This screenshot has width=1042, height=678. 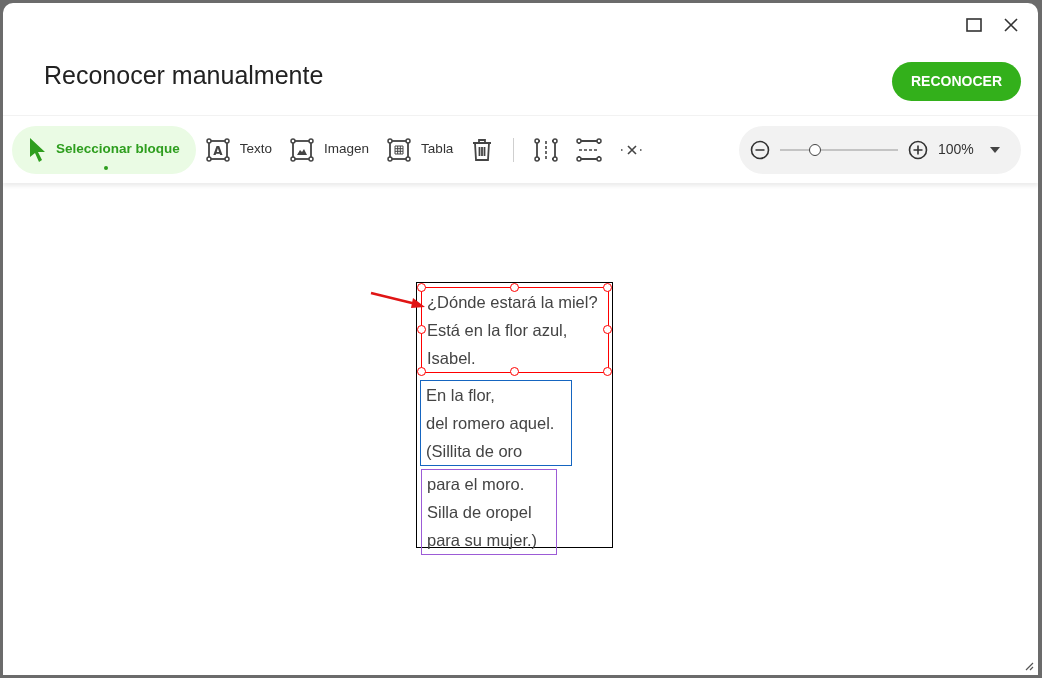 What do you see at coordinates (460, 395) in the screenshot?
I see `text-line: En la flor,` at bounding box center [460, 395].